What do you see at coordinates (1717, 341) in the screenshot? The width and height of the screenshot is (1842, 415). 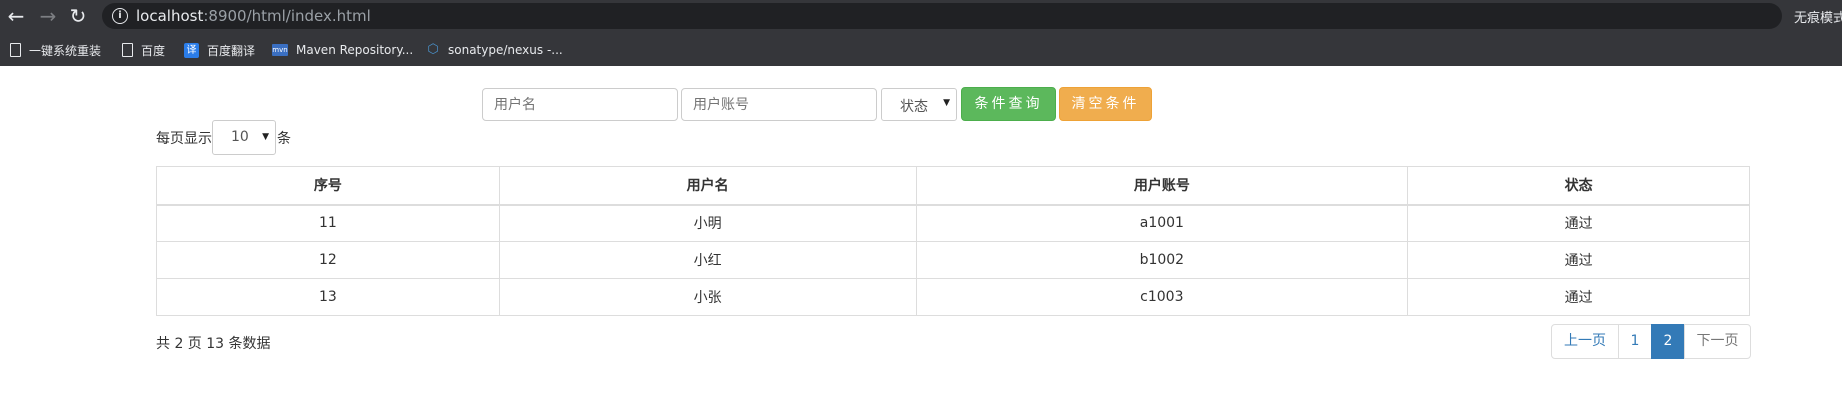 I see `next-page-button: 下一页` at bounding box center [1717, 341].